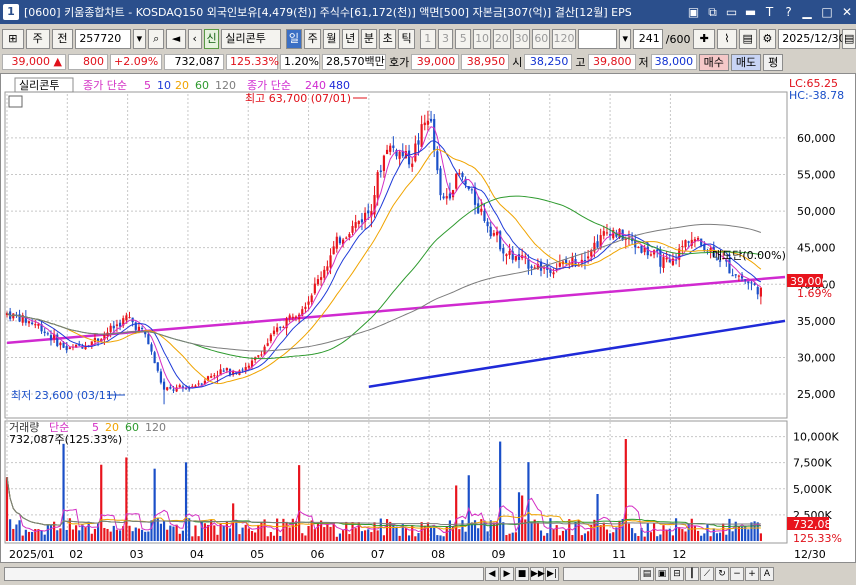 The image size is (856, 585). I want to click on period-month: 월, so click(331, 39).